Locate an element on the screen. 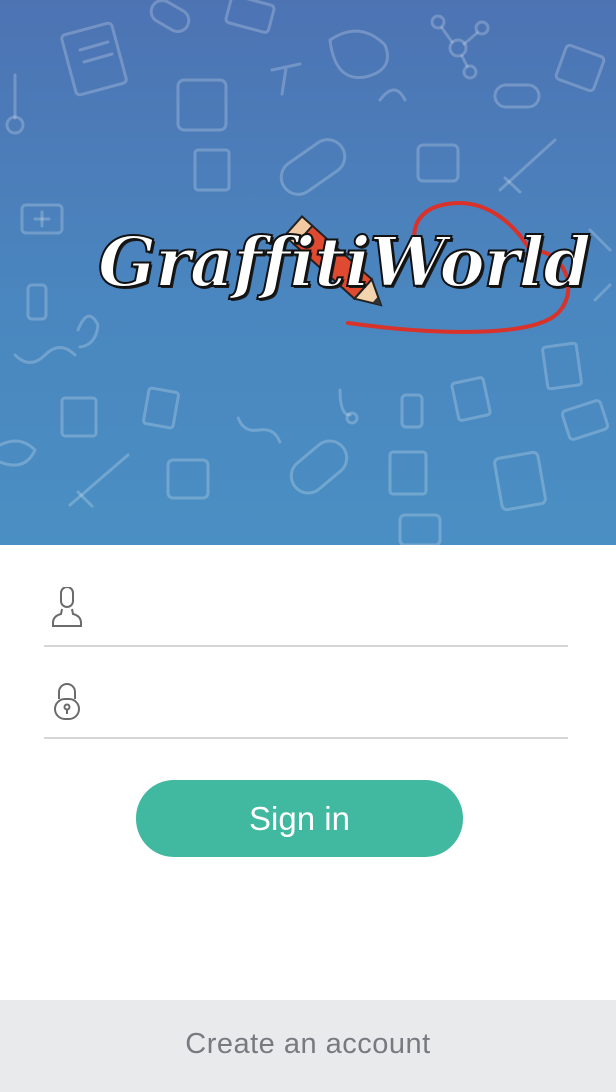  footer-bar: Create an account is located at coordinates (308, 1046).